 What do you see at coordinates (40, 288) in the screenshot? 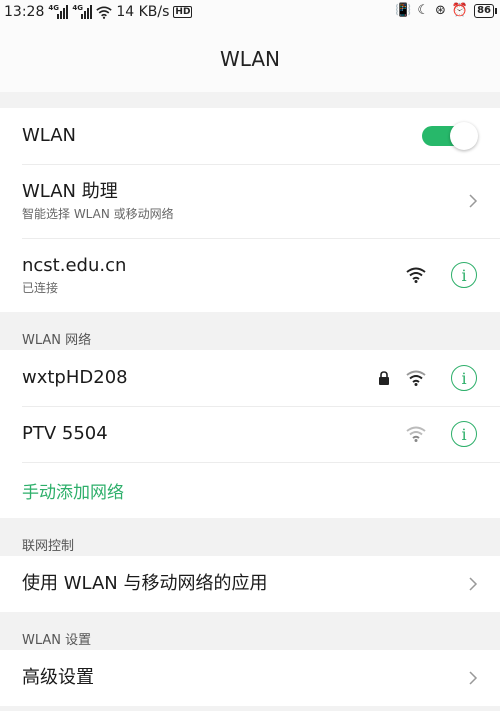
I see `connected-network-status: 已连接` at bounding box center [40, 288].